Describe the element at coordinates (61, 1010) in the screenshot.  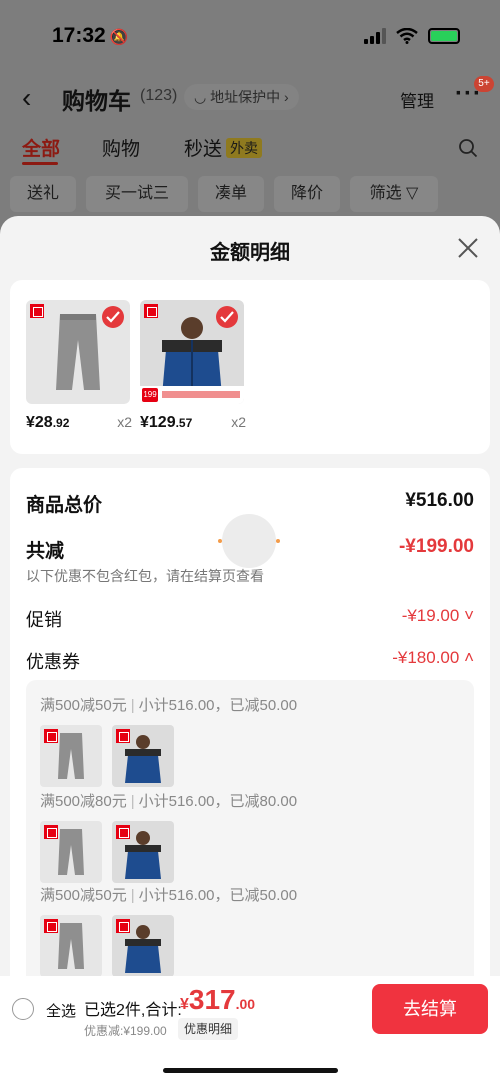
I see `select-all-label: 全选` at that location.